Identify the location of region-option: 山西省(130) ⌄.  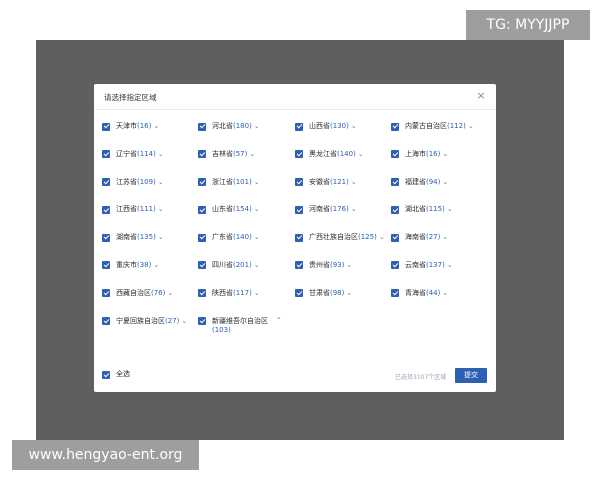
(326, 126).